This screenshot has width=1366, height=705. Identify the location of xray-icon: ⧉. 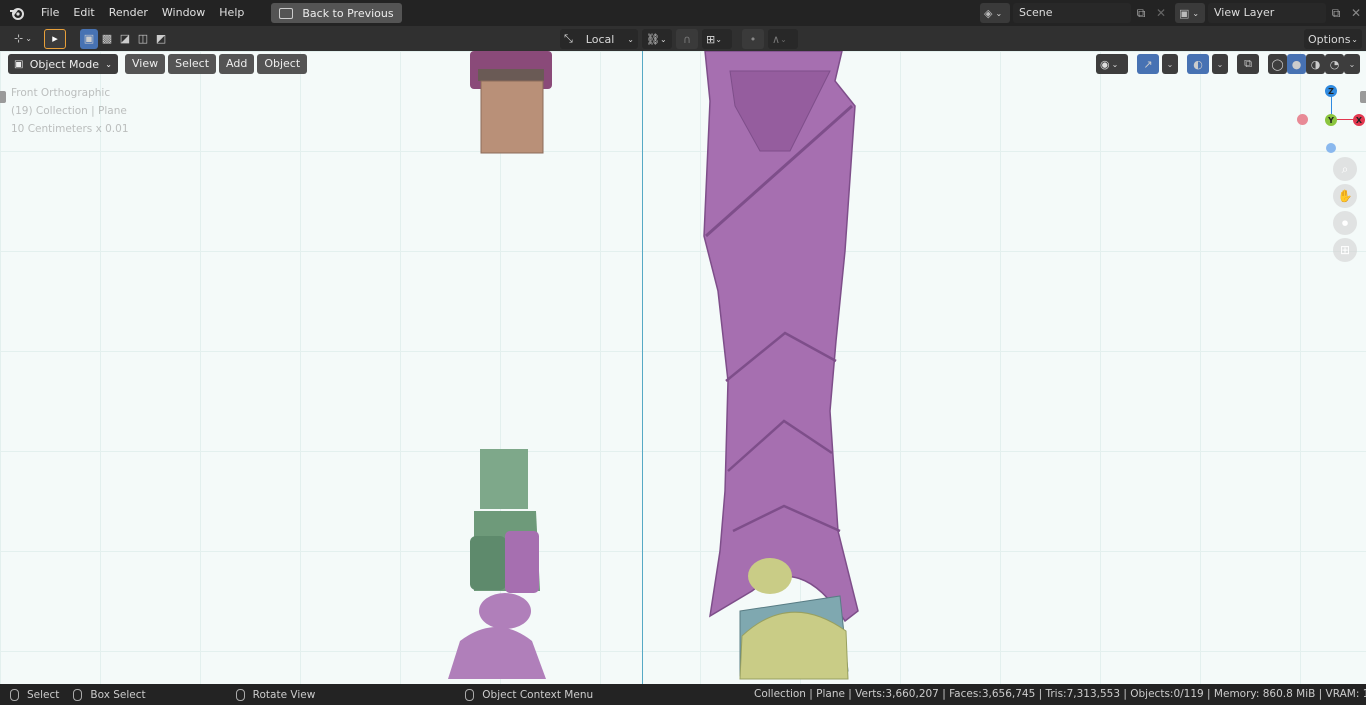
(1248, 63).